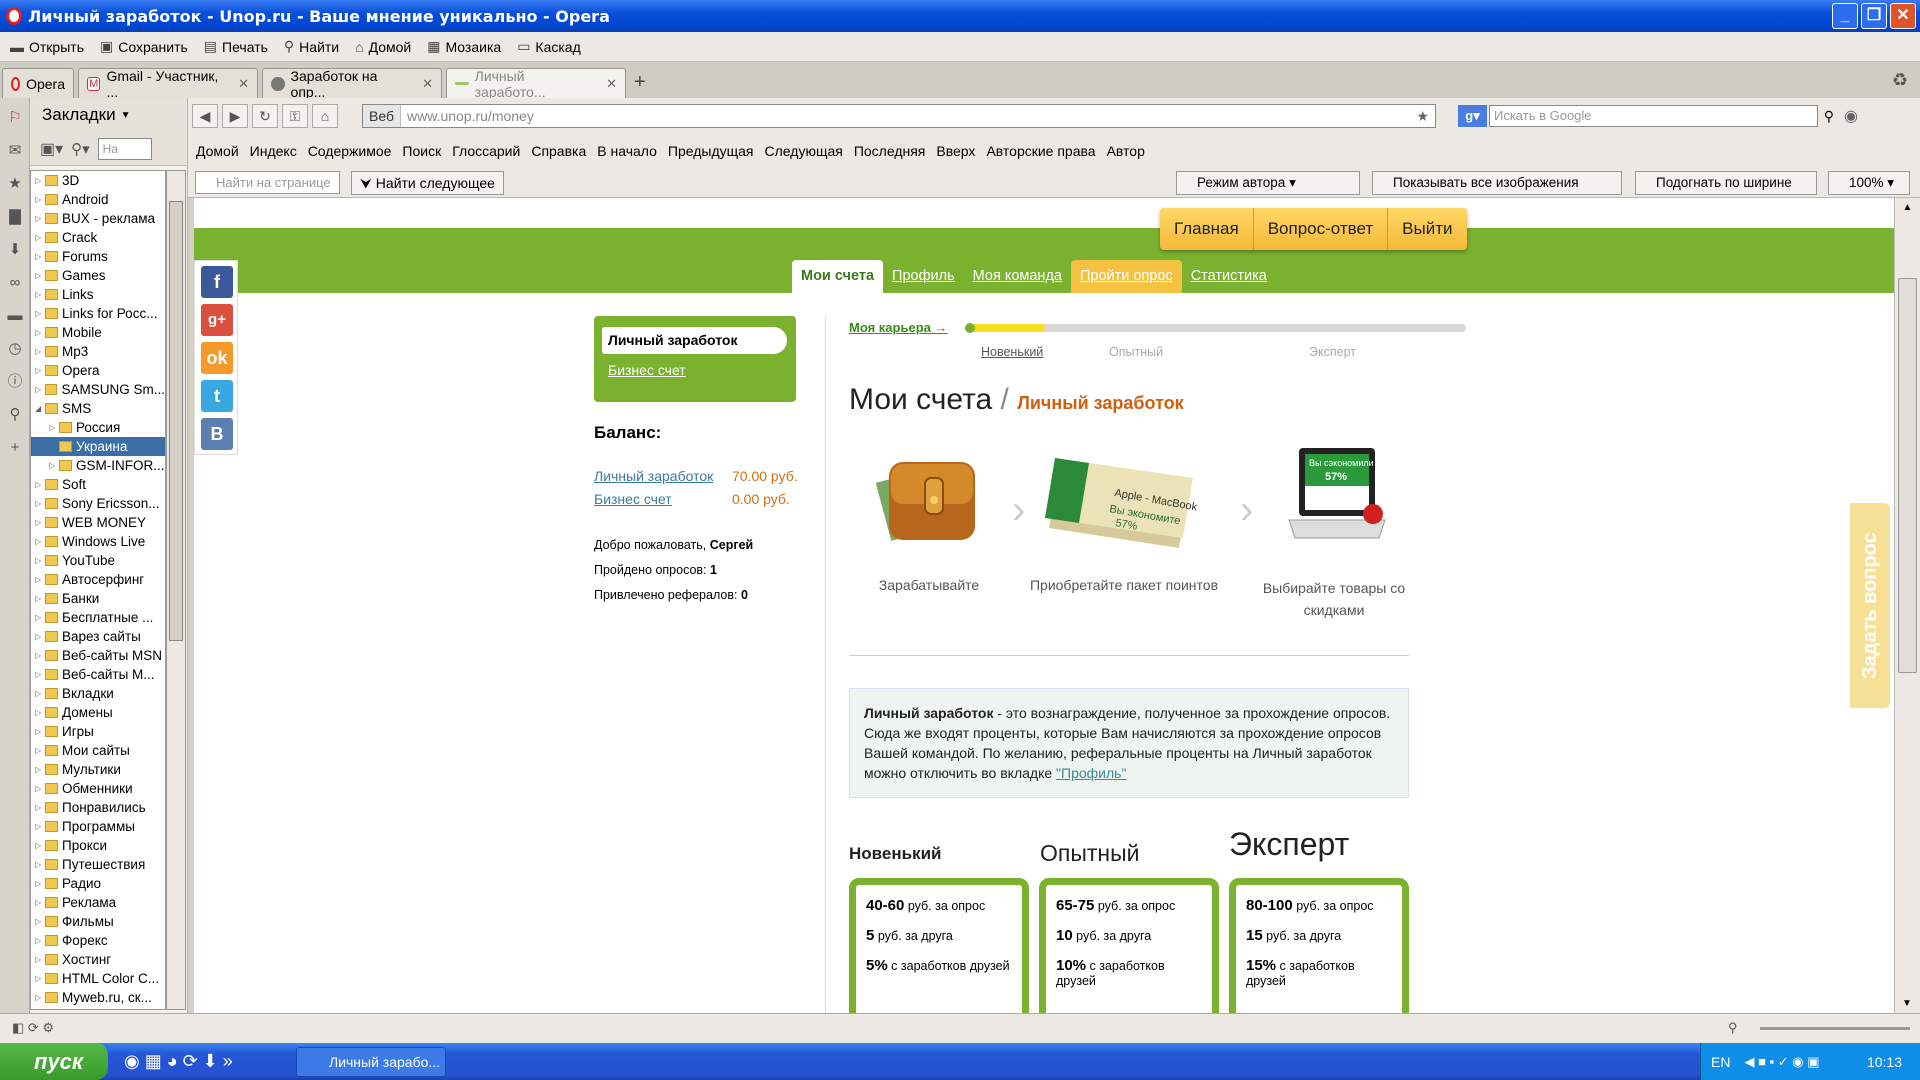 The height and width of the screenshot is (1080, 1920). What do you see at coordinates (98, 351) in the screenshot?
I see `bookmark-folder: ▷ Mp3` at bounding box center [98, 351].